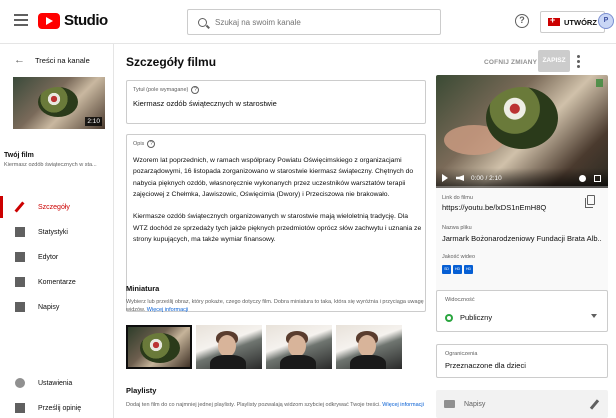 The width and height of the screenshot is (616, 418). What do you see at coordinates (606, 21) in the screenshot?
I see `avatar: P` at bounding box center [606, 21].